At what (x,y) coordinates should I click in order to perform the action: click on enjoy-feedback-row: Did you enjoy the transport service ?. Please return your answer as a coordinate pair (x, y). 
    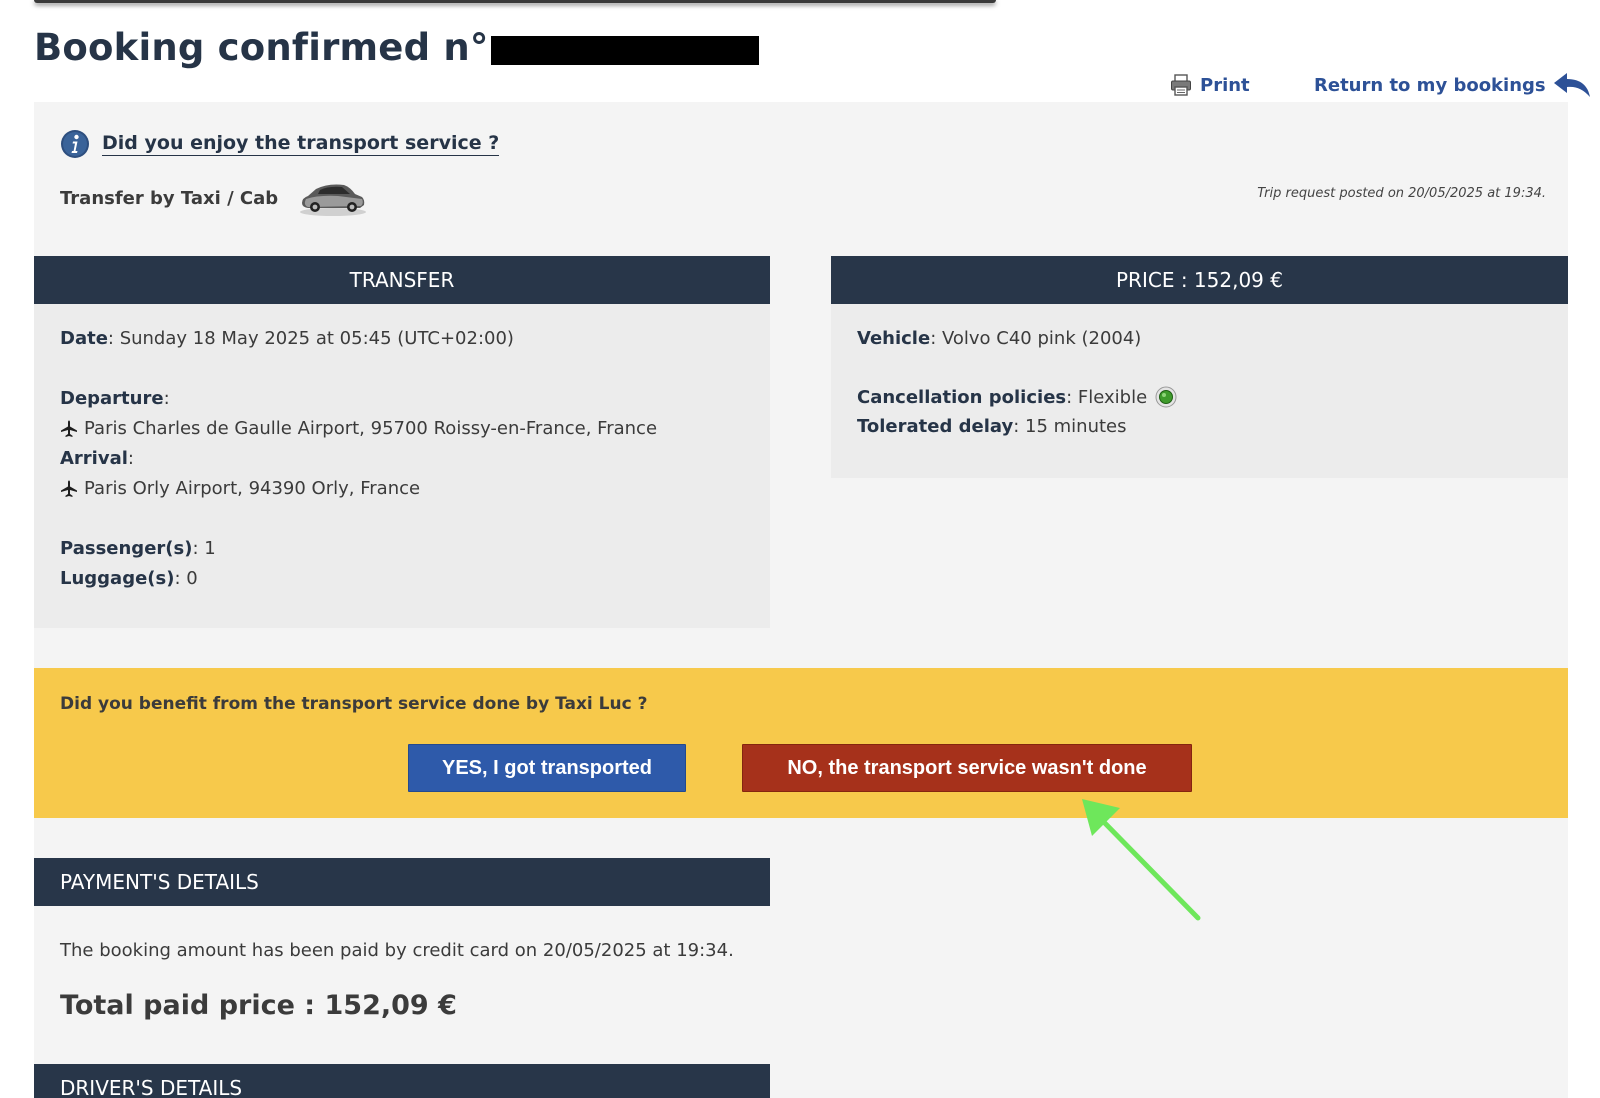
    Looking at the image, I should click on (280, 144).